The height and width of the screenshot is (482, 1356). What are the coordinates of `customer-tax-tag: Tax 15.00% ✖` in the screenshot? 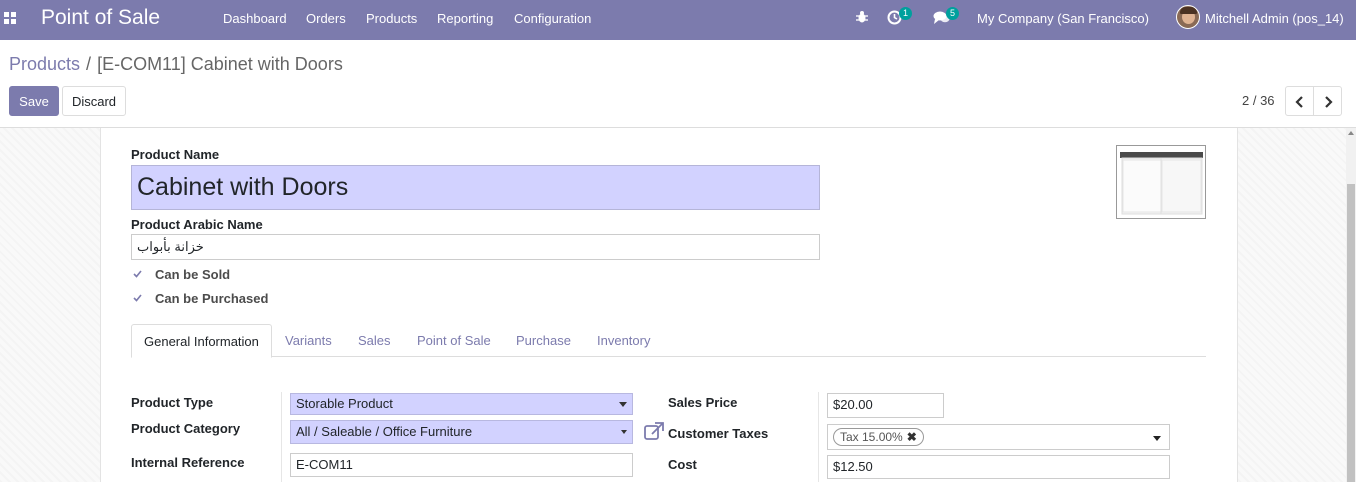 It's located at (878, 437).